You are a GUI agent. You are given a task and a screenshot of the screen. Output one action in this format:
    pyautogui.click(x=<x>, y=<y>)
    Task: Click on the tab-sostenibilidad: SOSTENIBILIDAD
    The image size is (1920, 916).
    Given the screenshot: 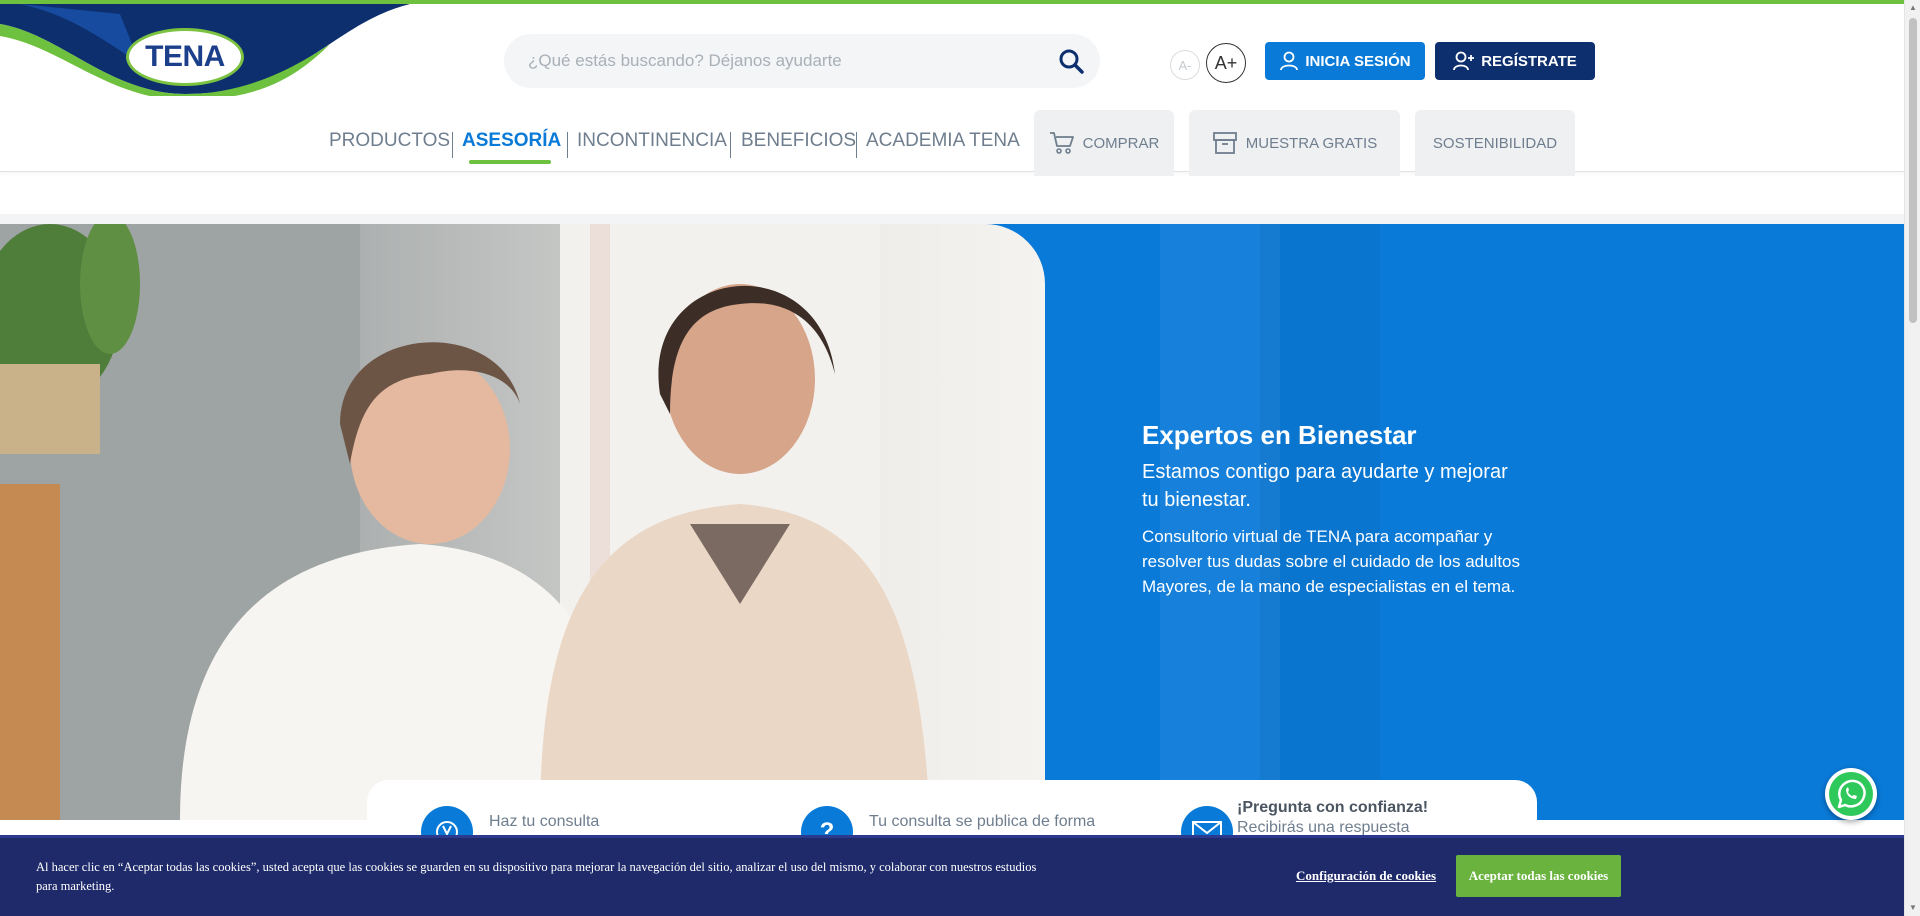 What is the action you would take?
    pyautogui.click(x=1495, y=143)
    